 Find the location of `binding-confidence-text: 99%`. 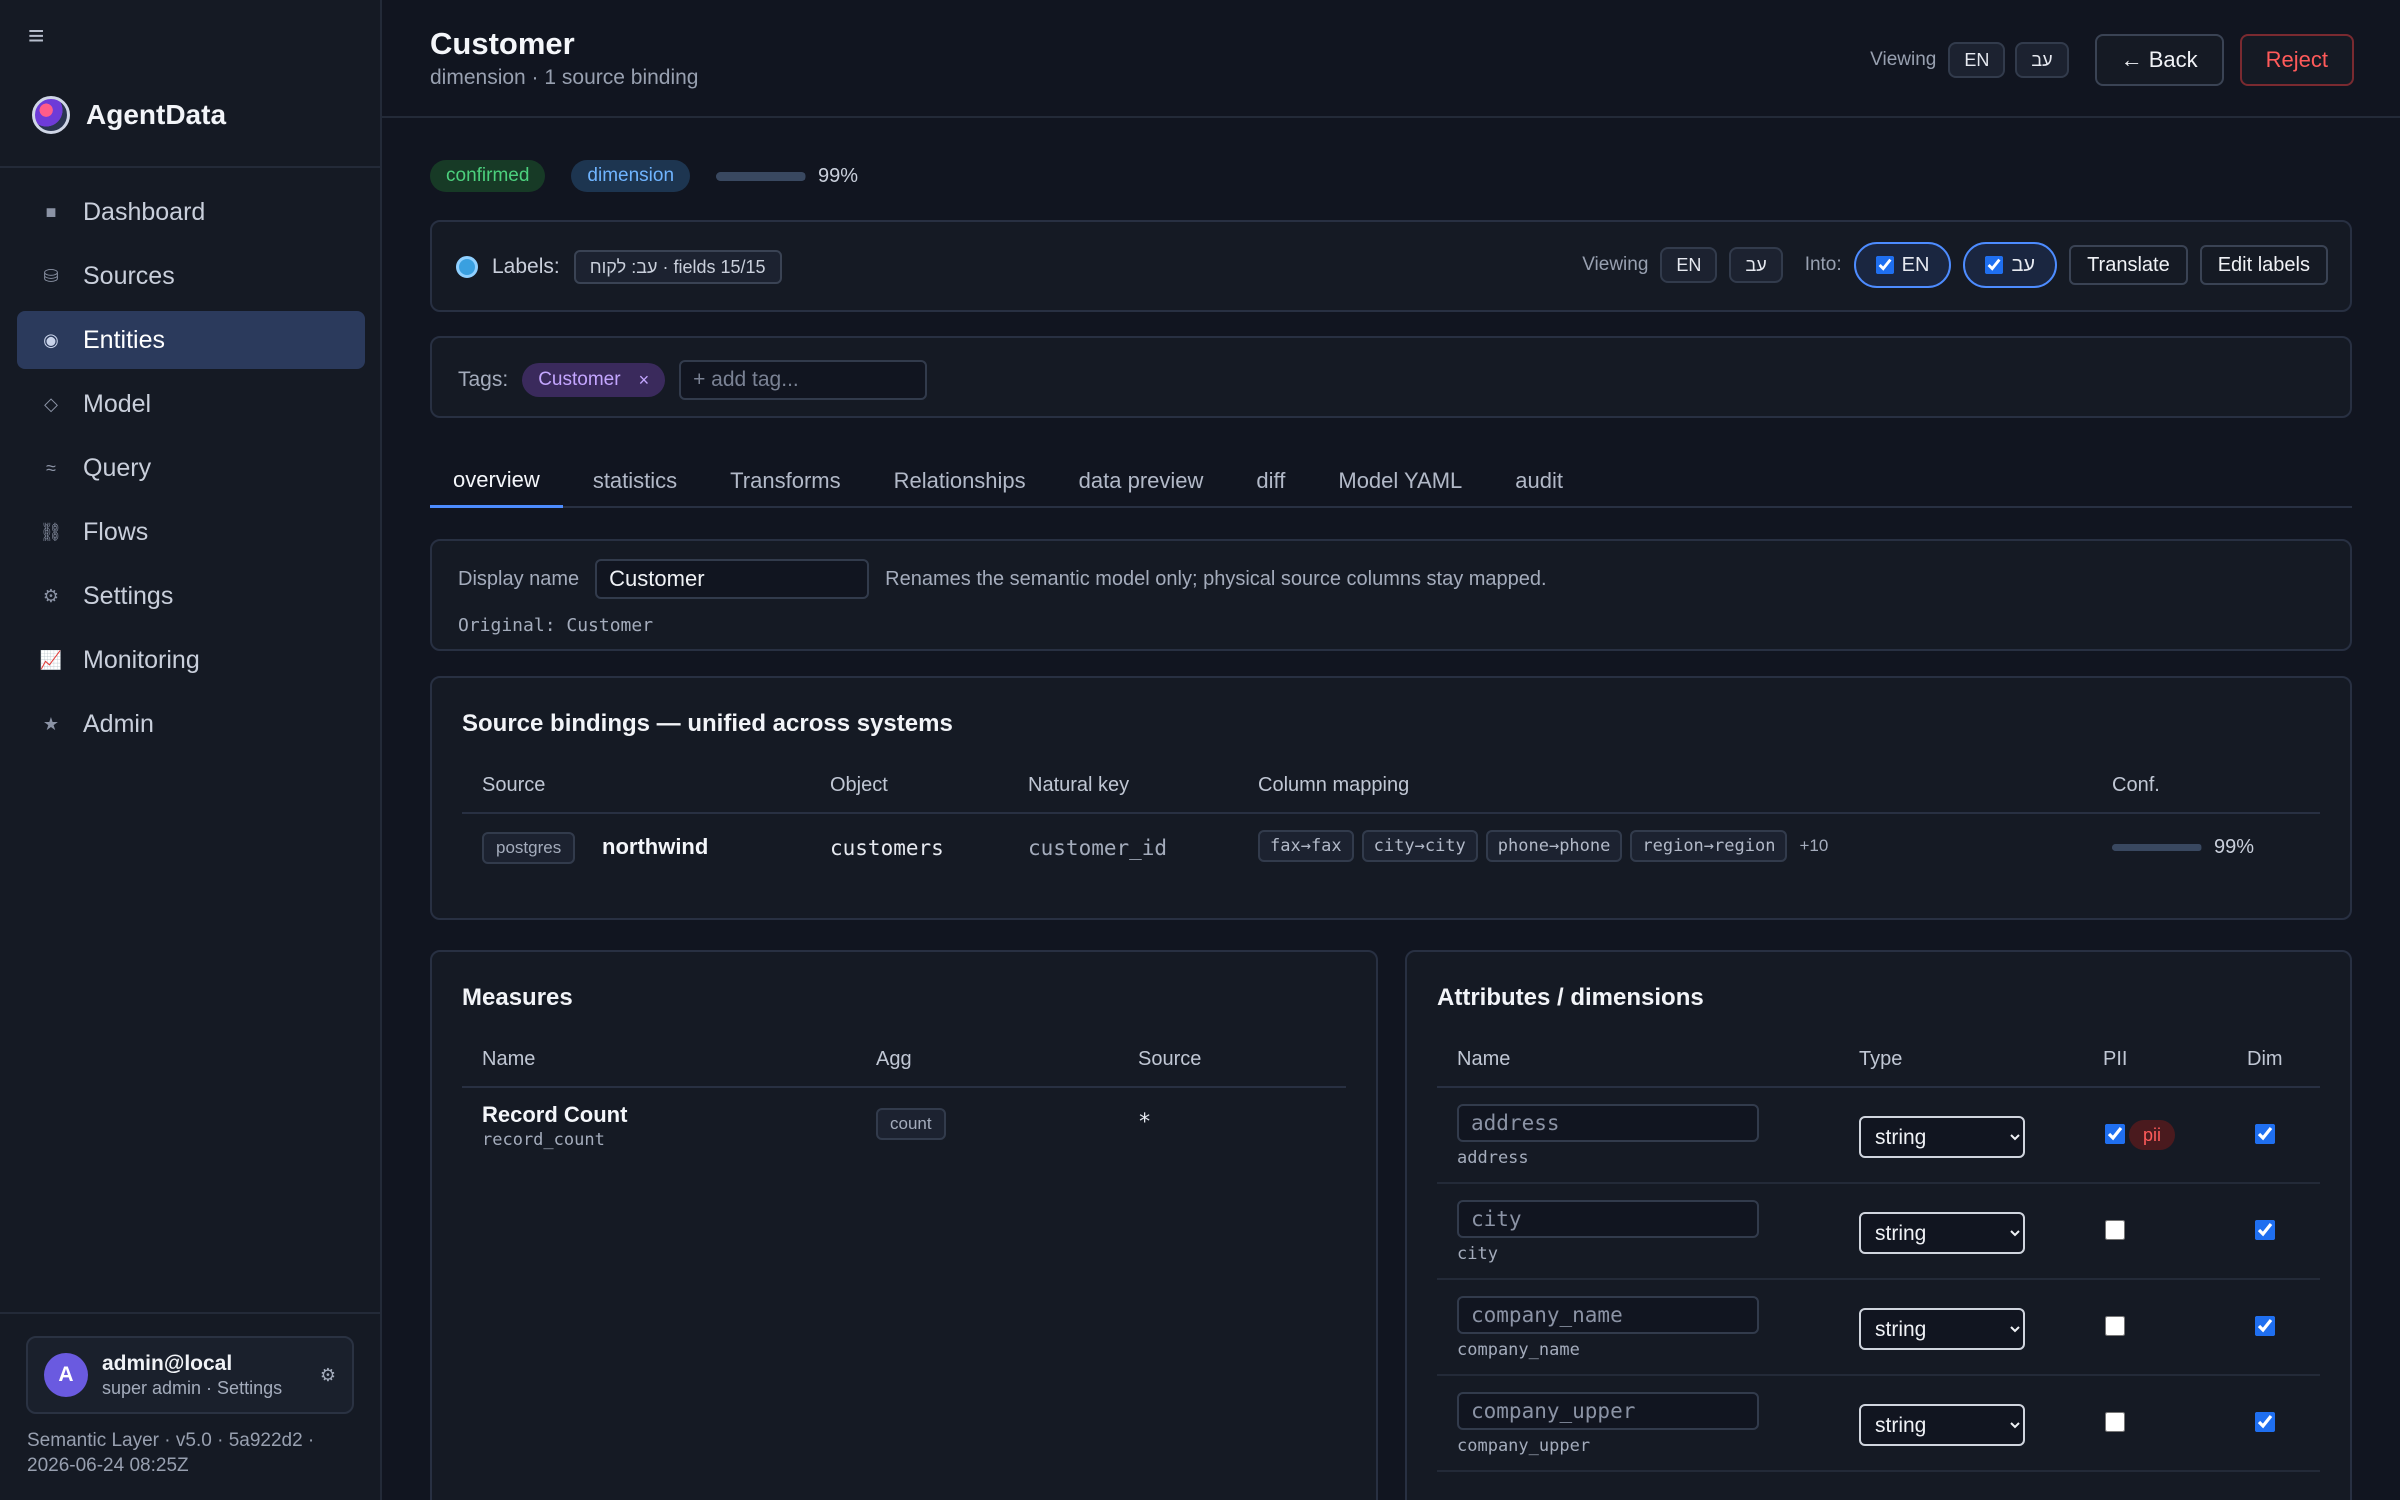

binding-confidence-text: 99% is located at coordinates (2234, 847).